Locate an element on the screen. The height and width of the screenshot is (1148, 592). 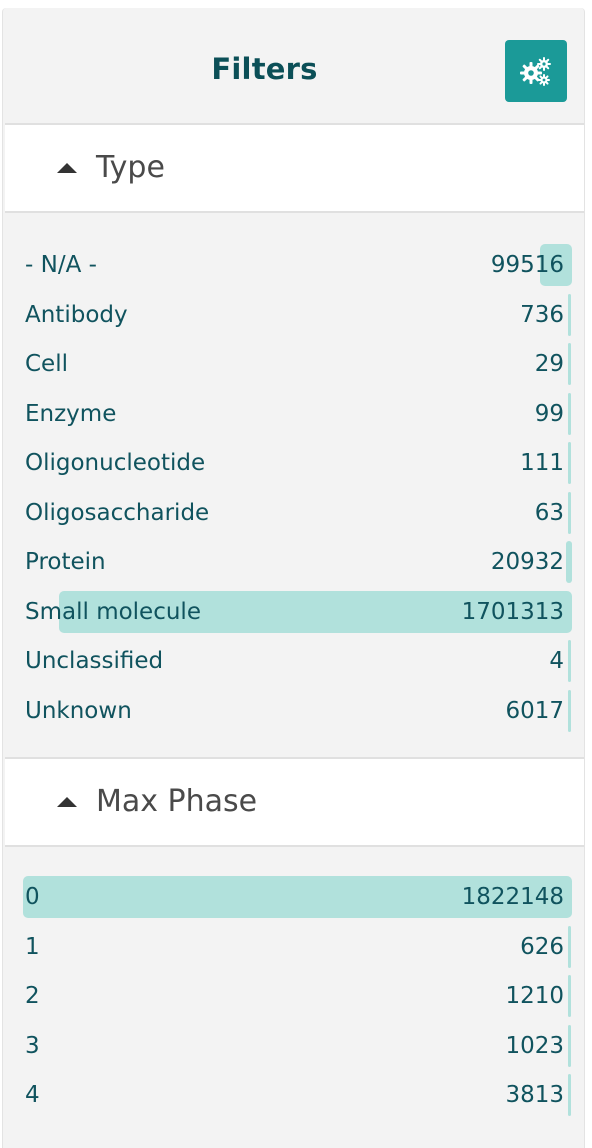
facet-row: 3 1023 is located at coordinates (293, 1046).